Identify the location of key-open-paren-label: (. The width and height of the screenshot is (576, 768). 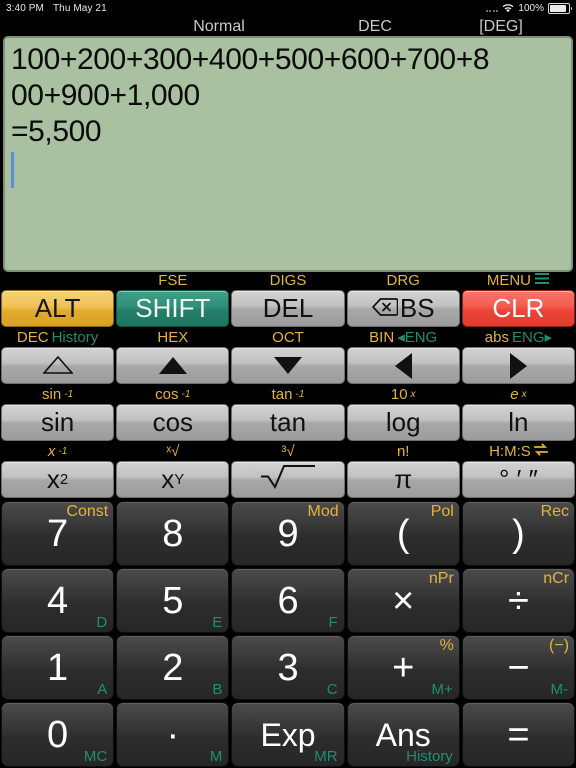
(403, 533).